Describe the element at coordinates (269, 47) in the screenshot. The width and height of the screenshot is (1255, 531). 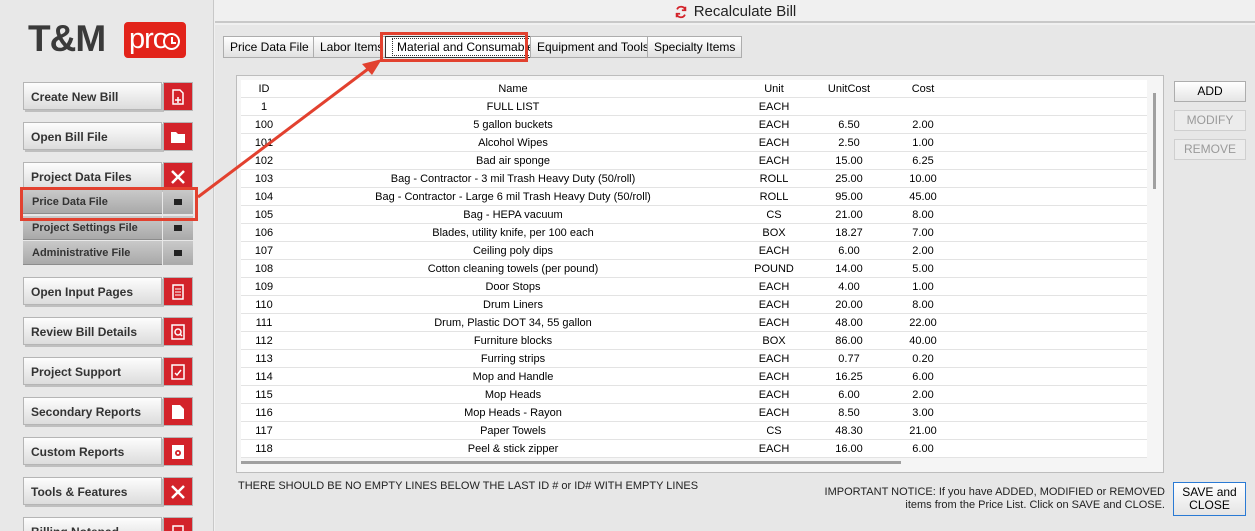
I see `tab-price-data-file: Price Data File` at that location.